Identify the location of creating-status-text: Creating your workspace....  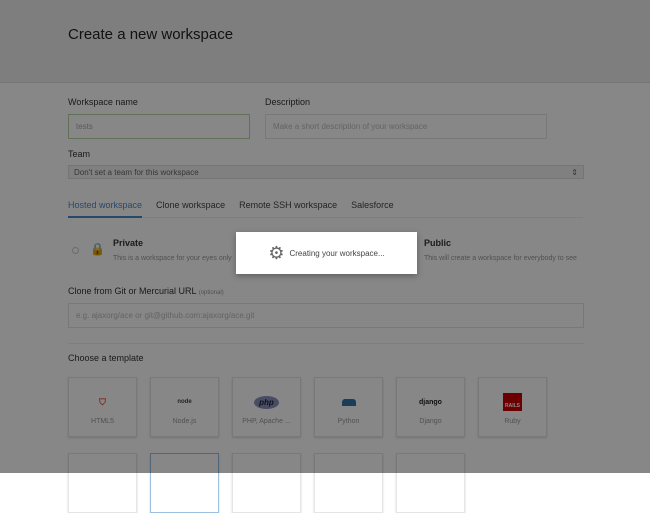
(337, 253).